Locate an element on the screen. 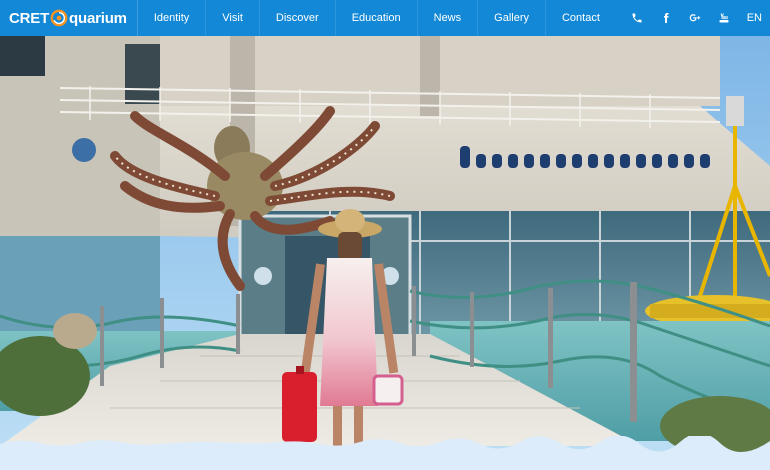  nav-discover: Discover is located at coordinates (296, 18).